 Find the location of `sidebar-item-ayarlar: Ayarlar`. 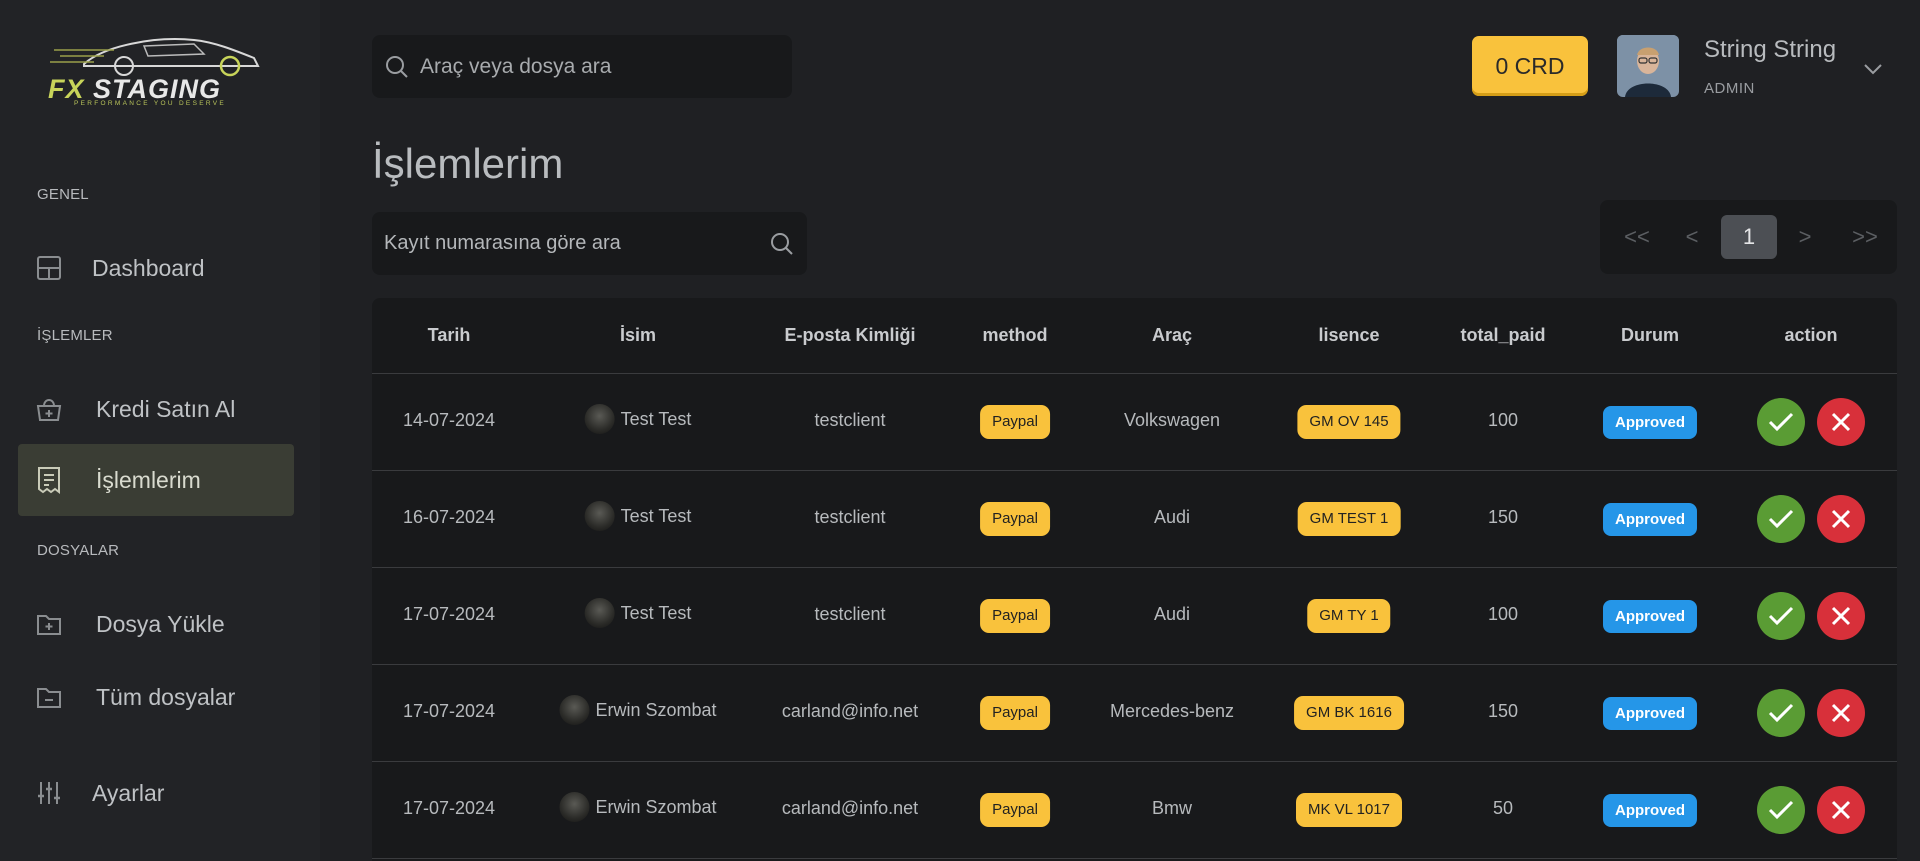

sidebar-item-ayarlar: Ayarlar is located at coordinates (156, 793).